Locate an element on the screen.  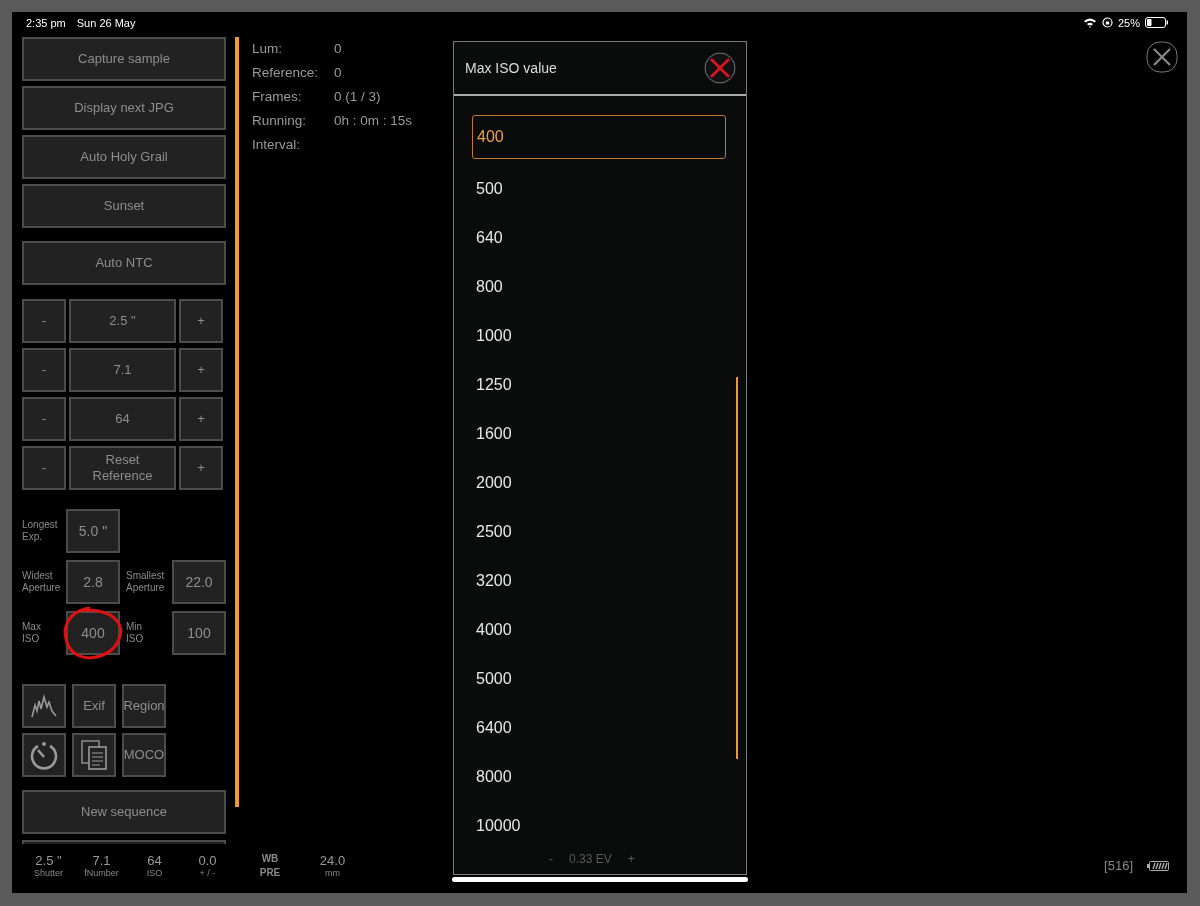
iso-option: 640 is located at coordinates (599, 238).